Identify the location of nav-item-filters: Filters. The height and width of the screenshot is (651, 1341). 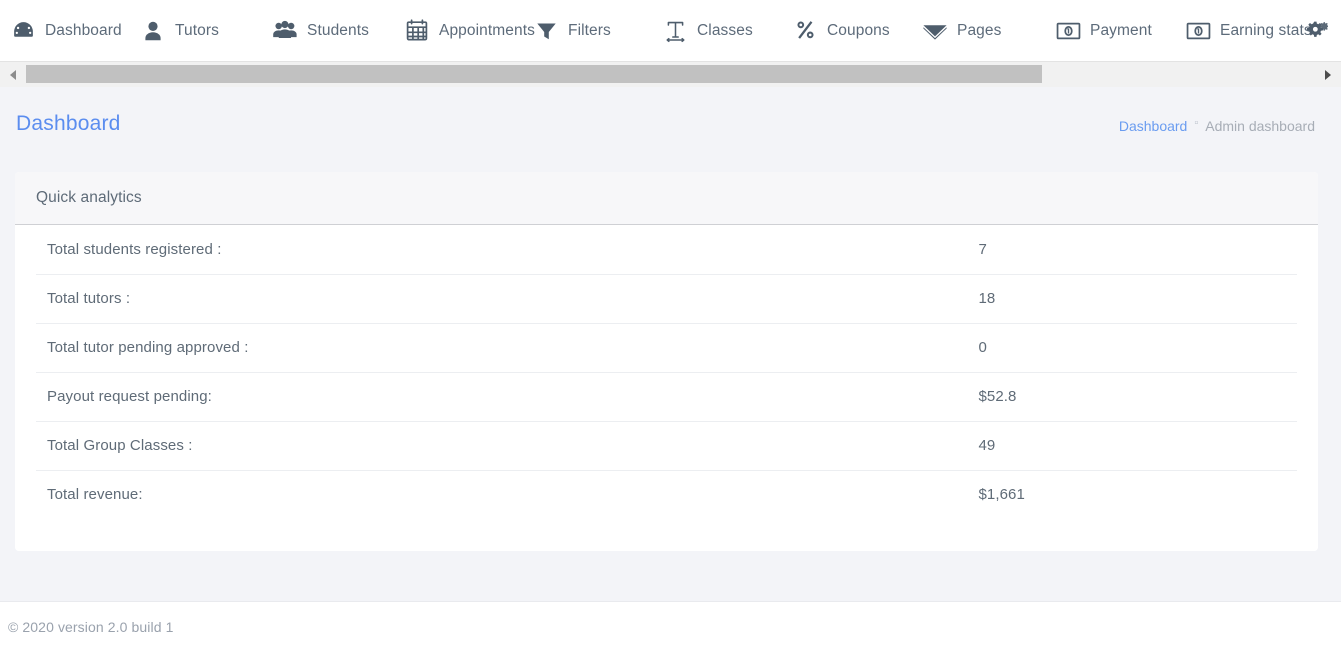
(572, 30).